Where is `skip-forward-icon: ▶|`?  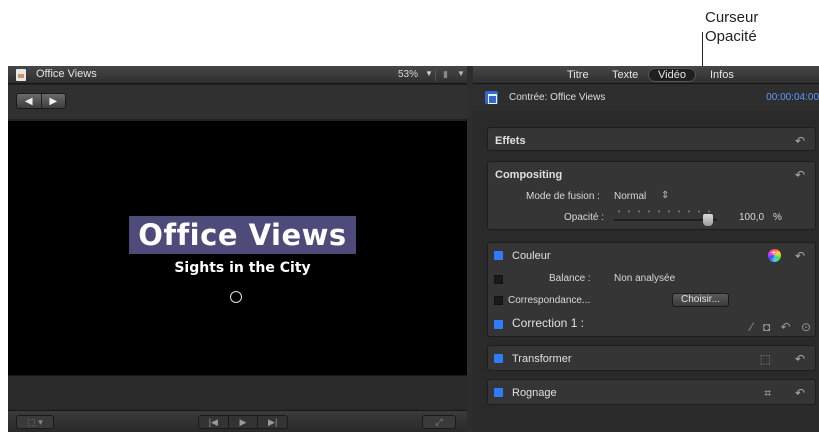 skip-forward-icon: ▶| is located at coordinates (272, 422).